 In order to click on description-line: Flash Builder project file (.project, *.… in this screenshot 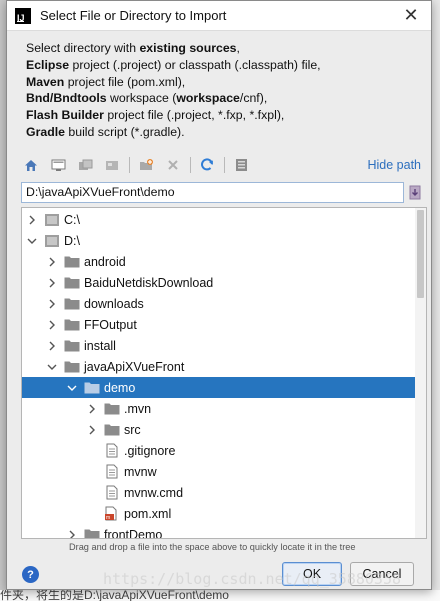, I will do `click(155, 115)`.